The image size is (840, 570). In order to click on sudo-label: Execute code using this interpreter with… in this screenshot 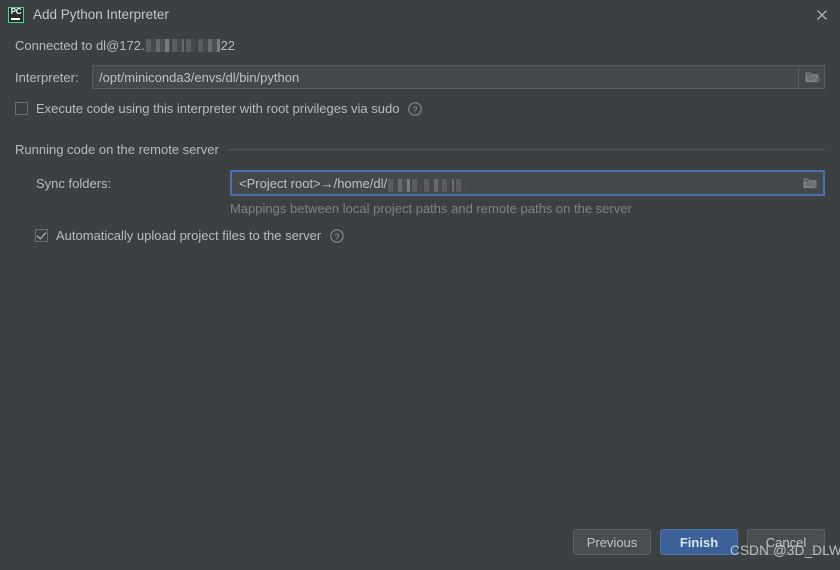, I will do `click(218, 108)`.